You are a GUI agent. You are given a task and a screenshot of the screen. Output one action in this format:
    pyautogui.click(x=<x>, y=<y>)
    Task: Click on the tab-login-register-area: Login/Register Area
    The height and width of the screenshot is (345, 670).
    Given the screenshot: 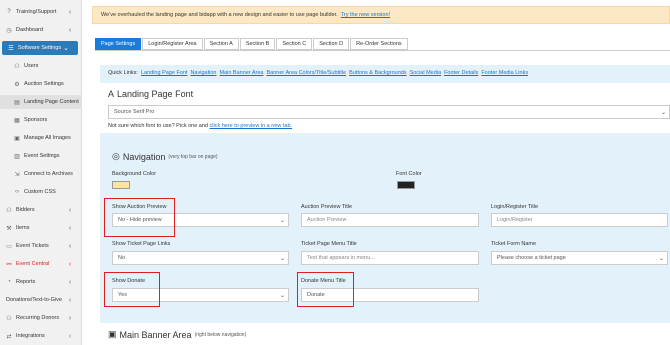 What is the action you would take?
    pyautogui.click(x=172, y=44)
    